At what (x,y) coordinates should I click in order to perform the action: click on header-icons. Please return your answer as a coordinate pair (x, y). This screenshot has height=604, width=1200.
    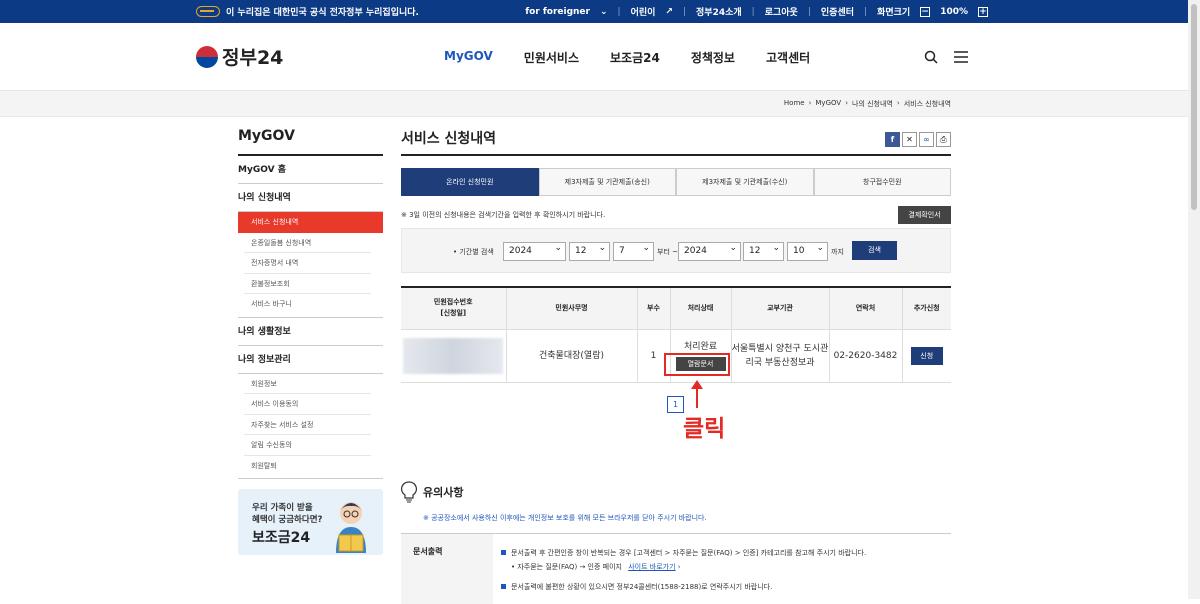
    Looking at the image, I should click on (946, 57).